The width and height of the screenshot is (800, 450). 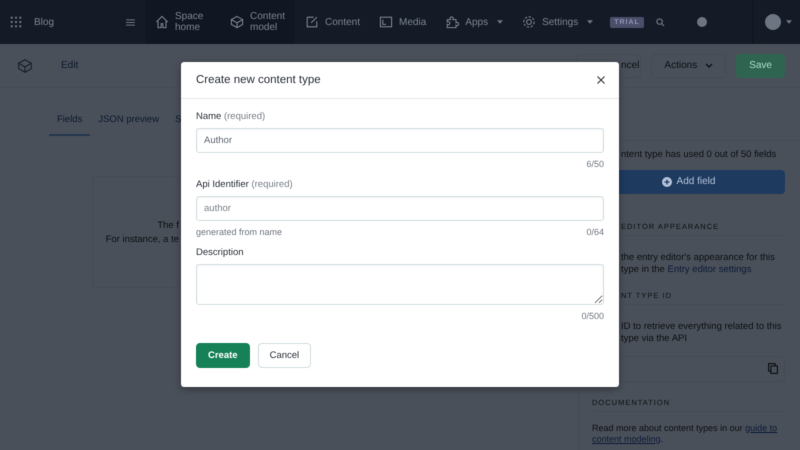 I want to click on section-text: the entry editor's appearance for this type in the Entry editor settings, so click(x=698, y=264).